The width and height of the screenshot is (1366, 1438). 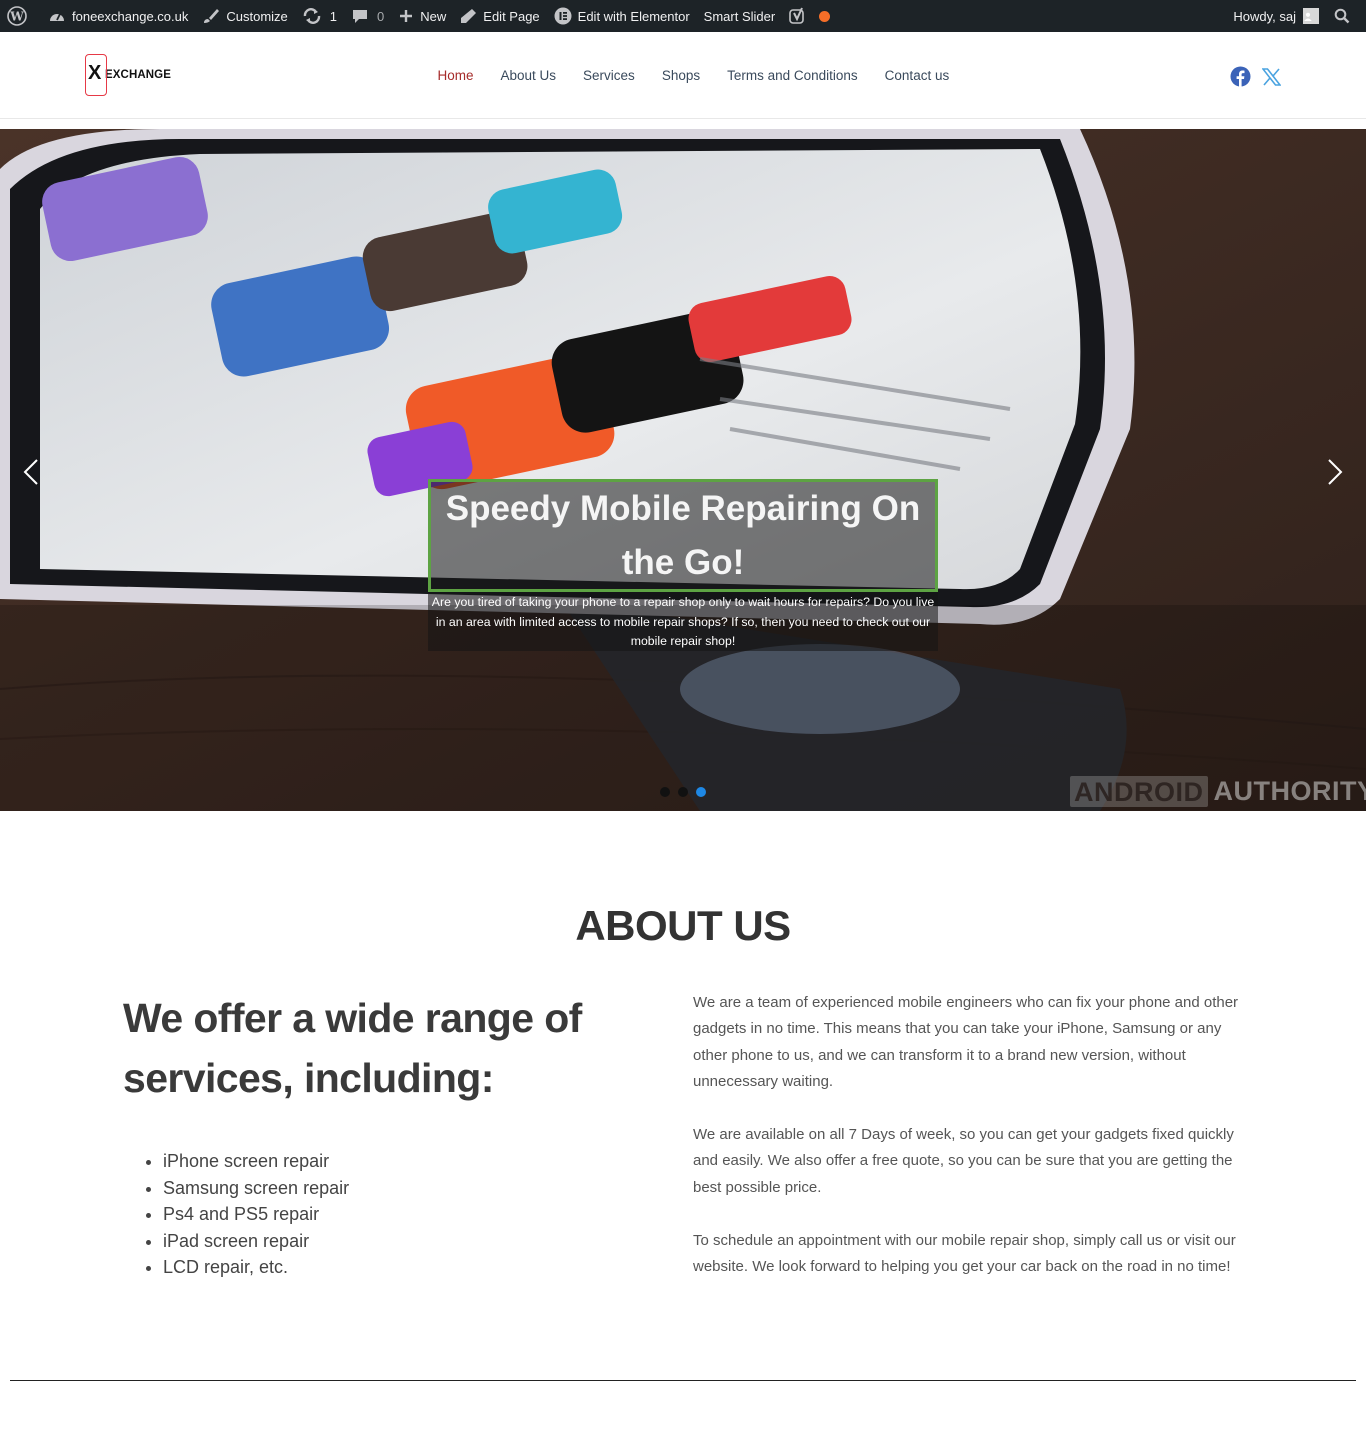 What do you see at coordinates (455, 75) in the screenshot?
I see `nav-item-home: Home` at bounding box center [455, 75].